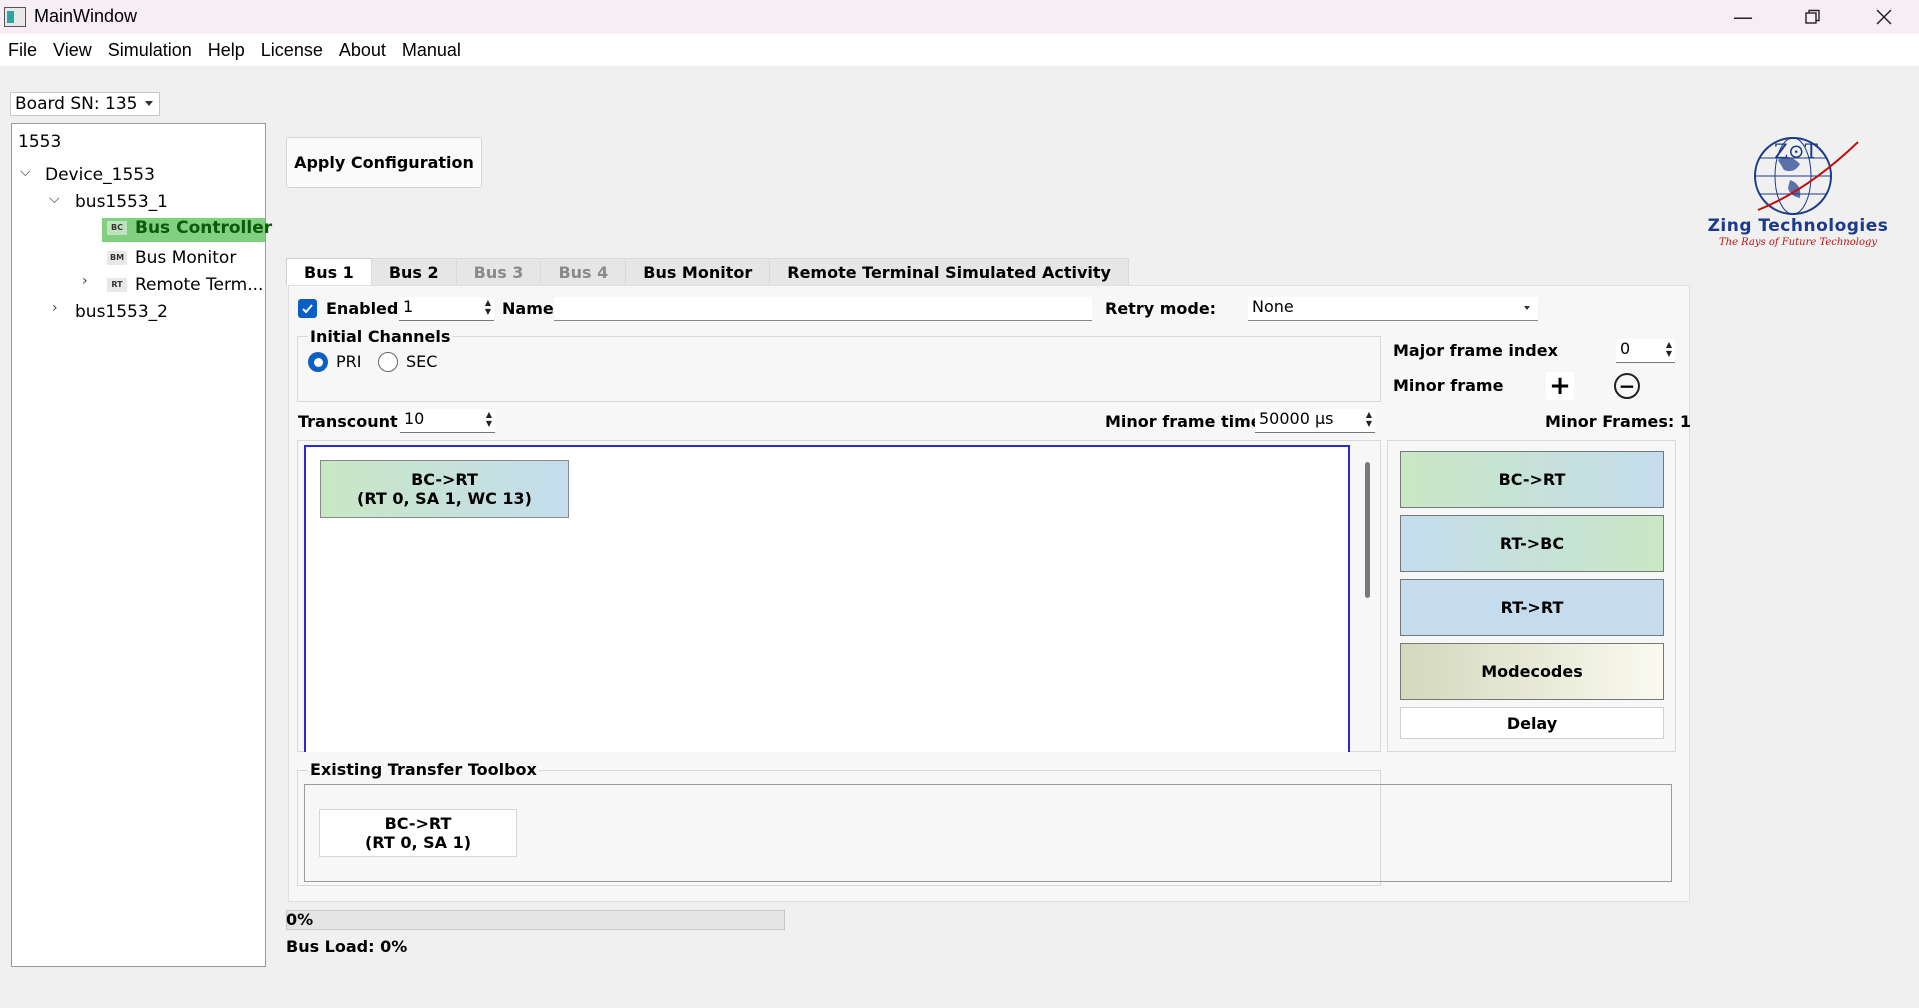 The image size is (1919, 1008). I want to click on existing-transfer-toolbox-label: Existing Transfer Toolbox, so click(423, 769).